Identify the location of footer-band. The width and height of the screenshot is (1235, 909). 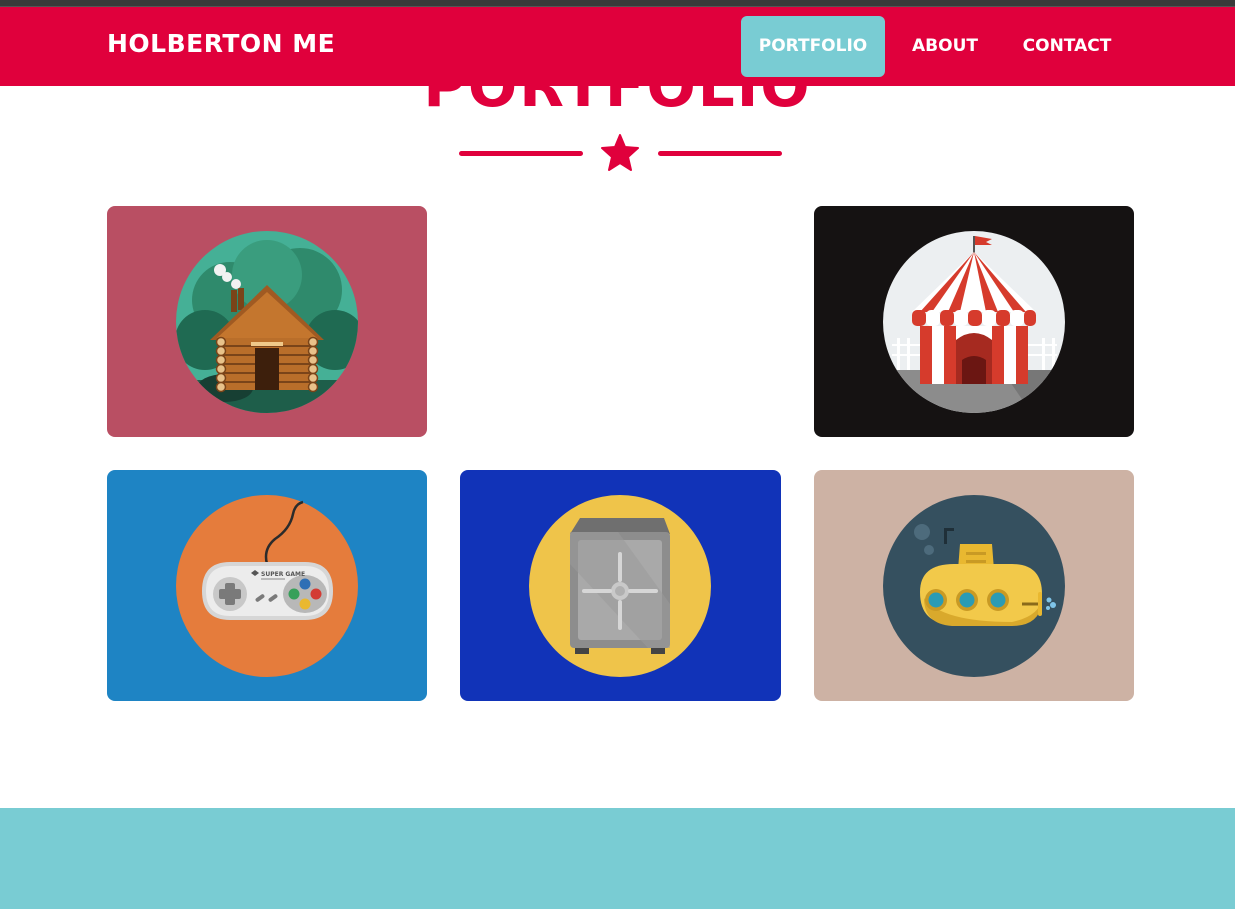
(617, 858).